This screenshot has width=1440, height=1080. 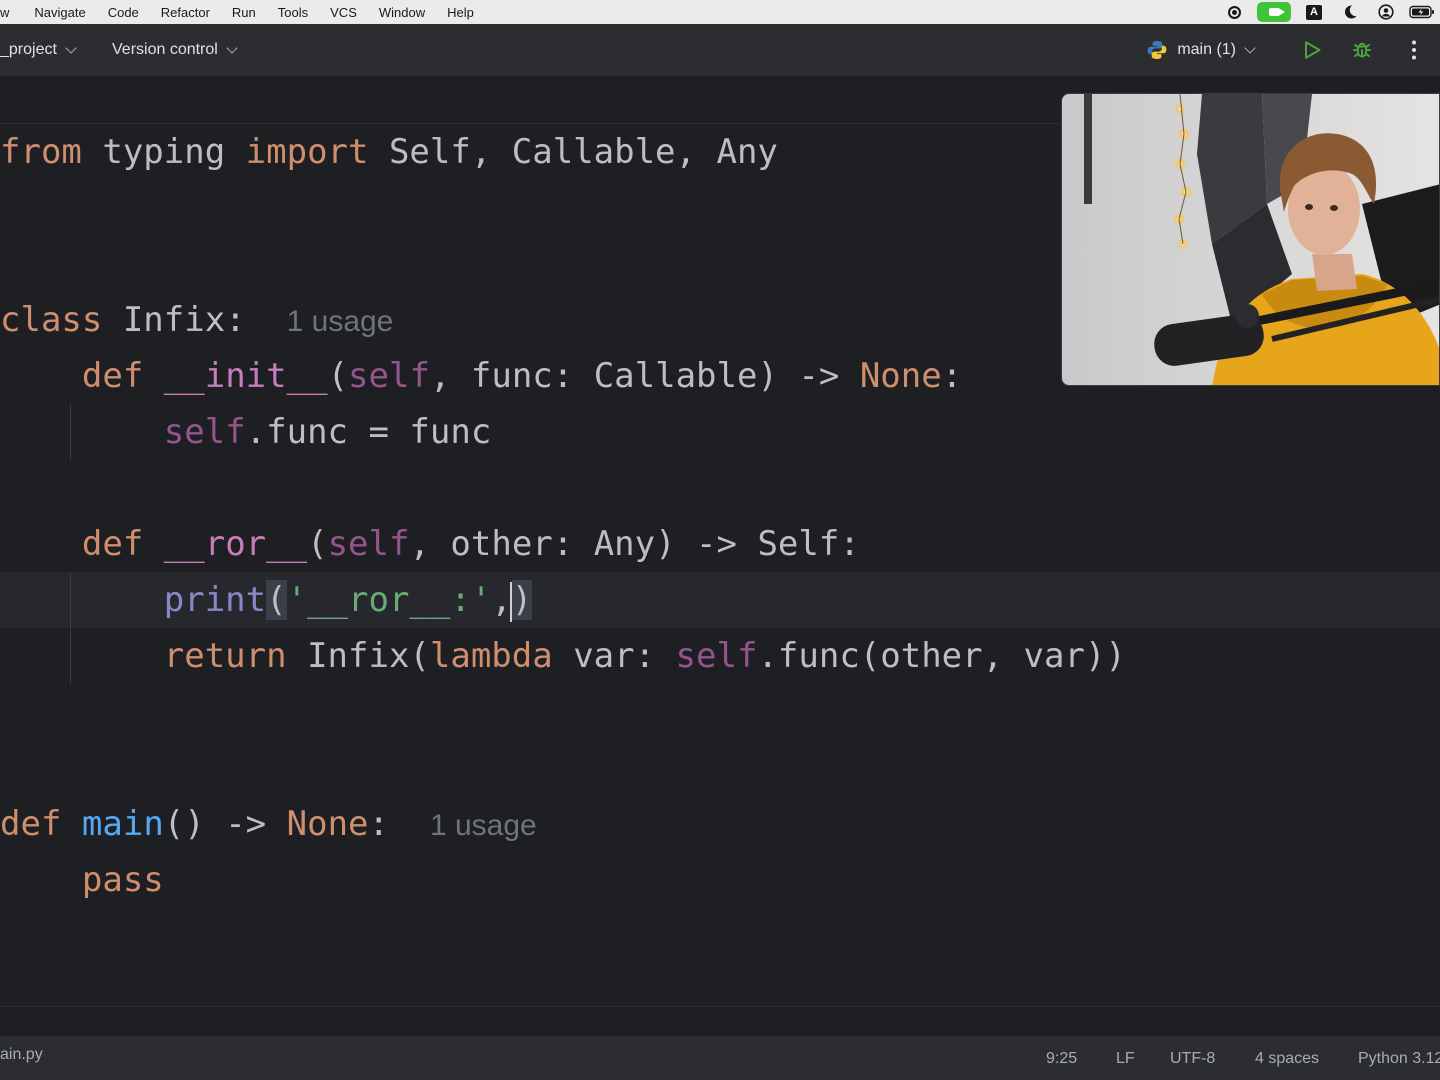 What do you see at coordinates (1312, 50) in the screenshot?
I see `run-icon` at bounding box center [1312, 50].